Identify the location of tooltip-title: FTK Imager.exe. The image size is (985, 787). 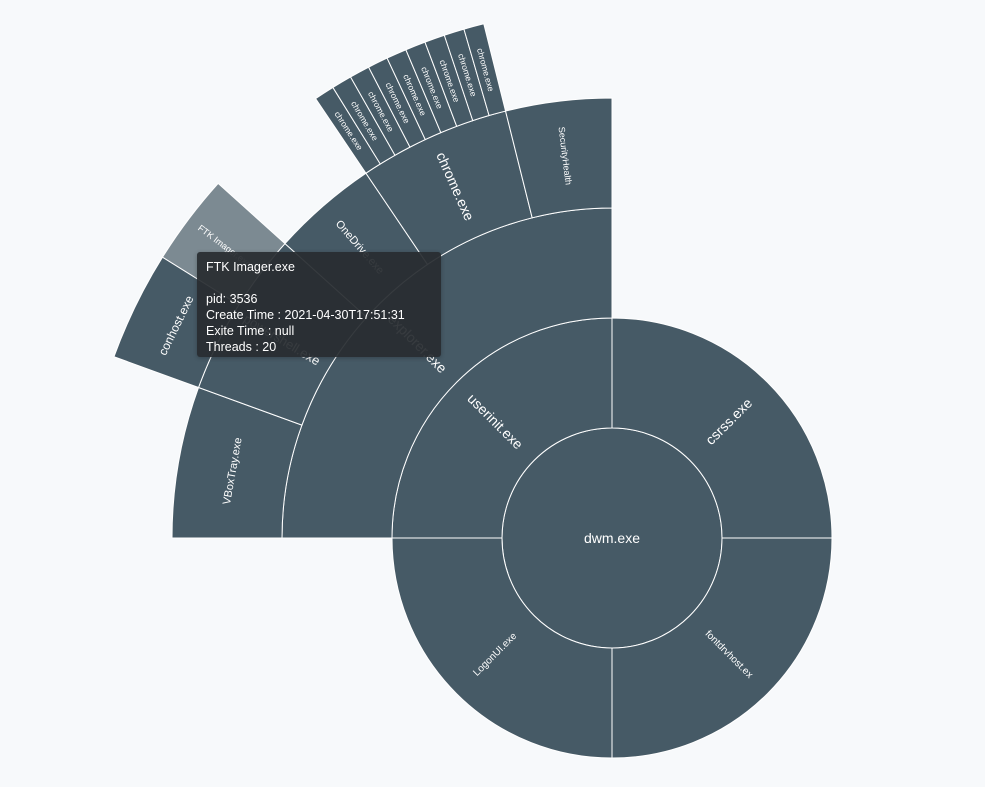
(250, 267).